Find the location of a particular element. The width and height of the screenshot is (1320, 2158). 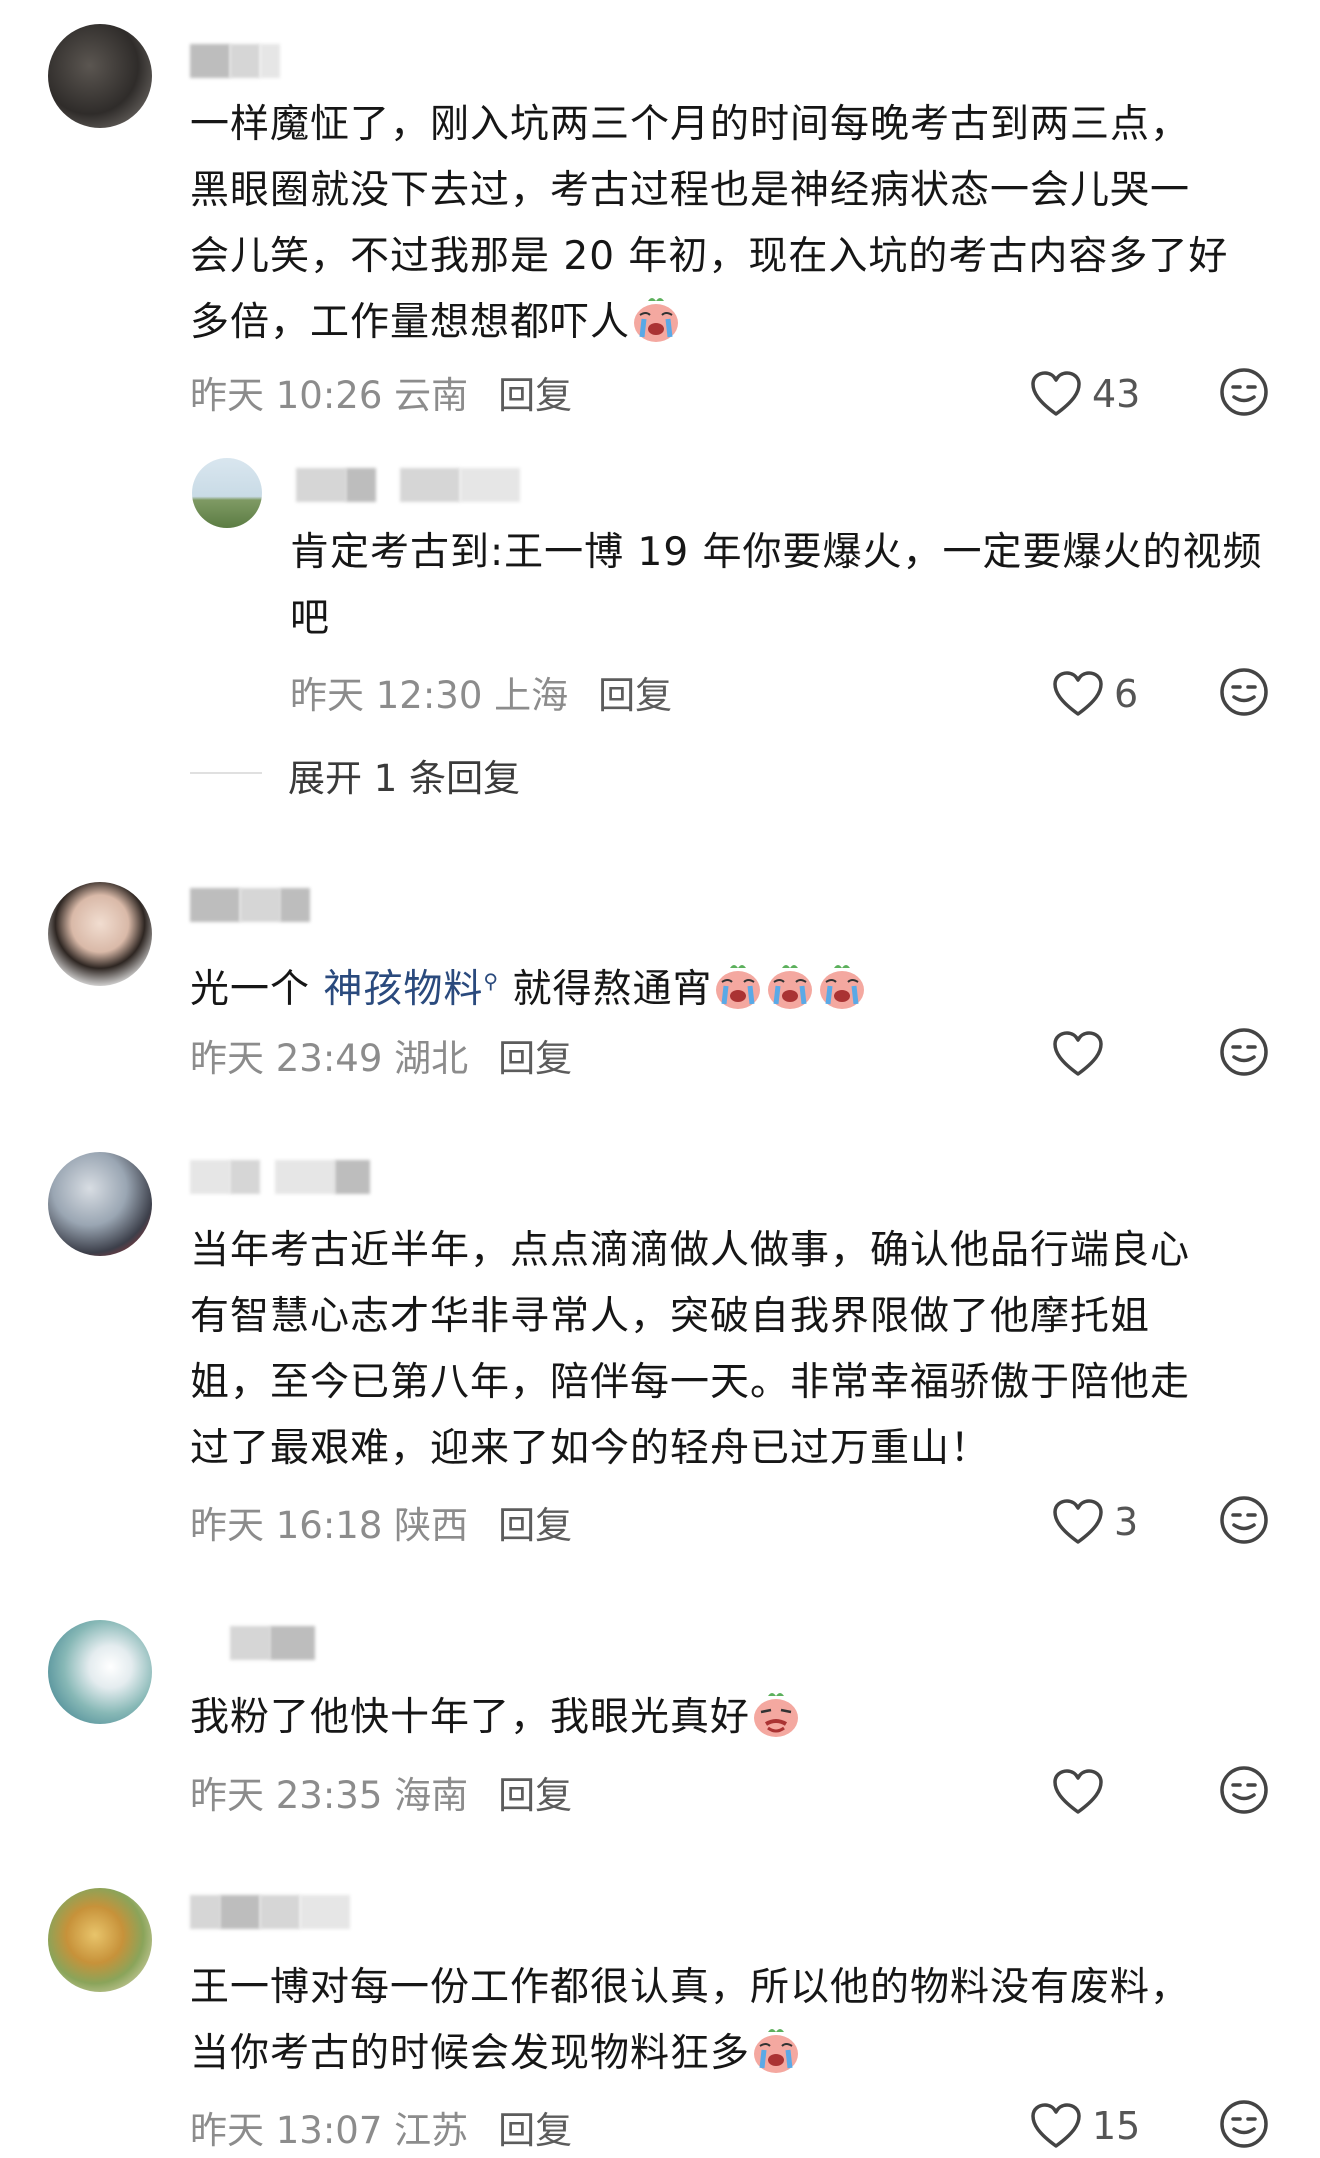

like-count: 15 is located at coordinates (1116, 2126).